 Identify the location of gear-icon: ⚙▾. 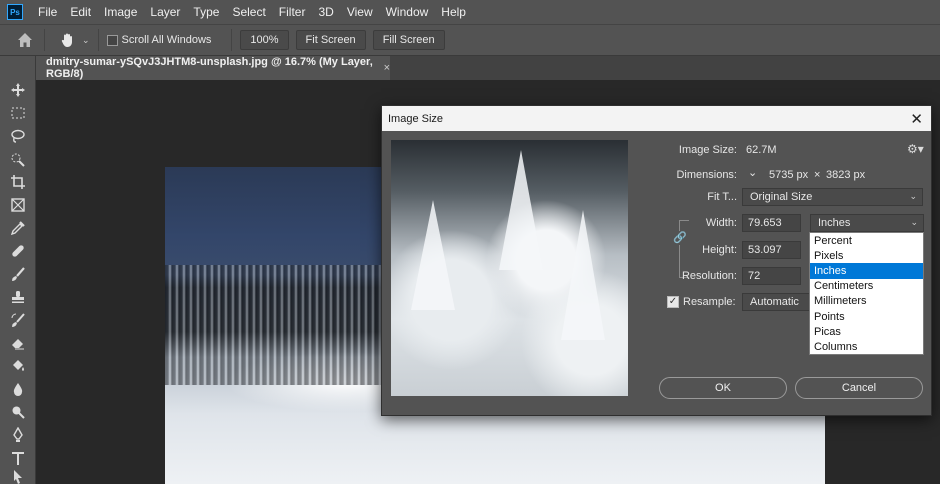
(915, 149).